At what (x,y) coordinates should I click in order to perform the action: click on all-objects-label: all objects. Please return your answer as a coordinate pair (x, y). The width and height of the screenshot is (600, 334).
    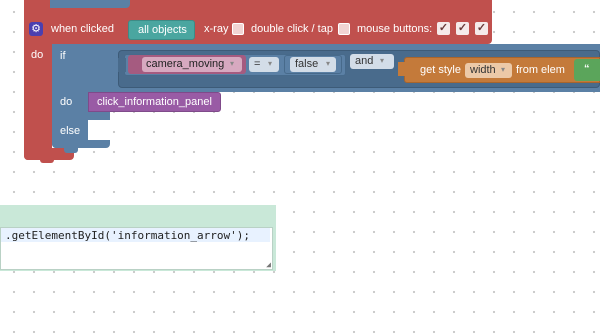
    Looking at the image, I should click on (162, 30).